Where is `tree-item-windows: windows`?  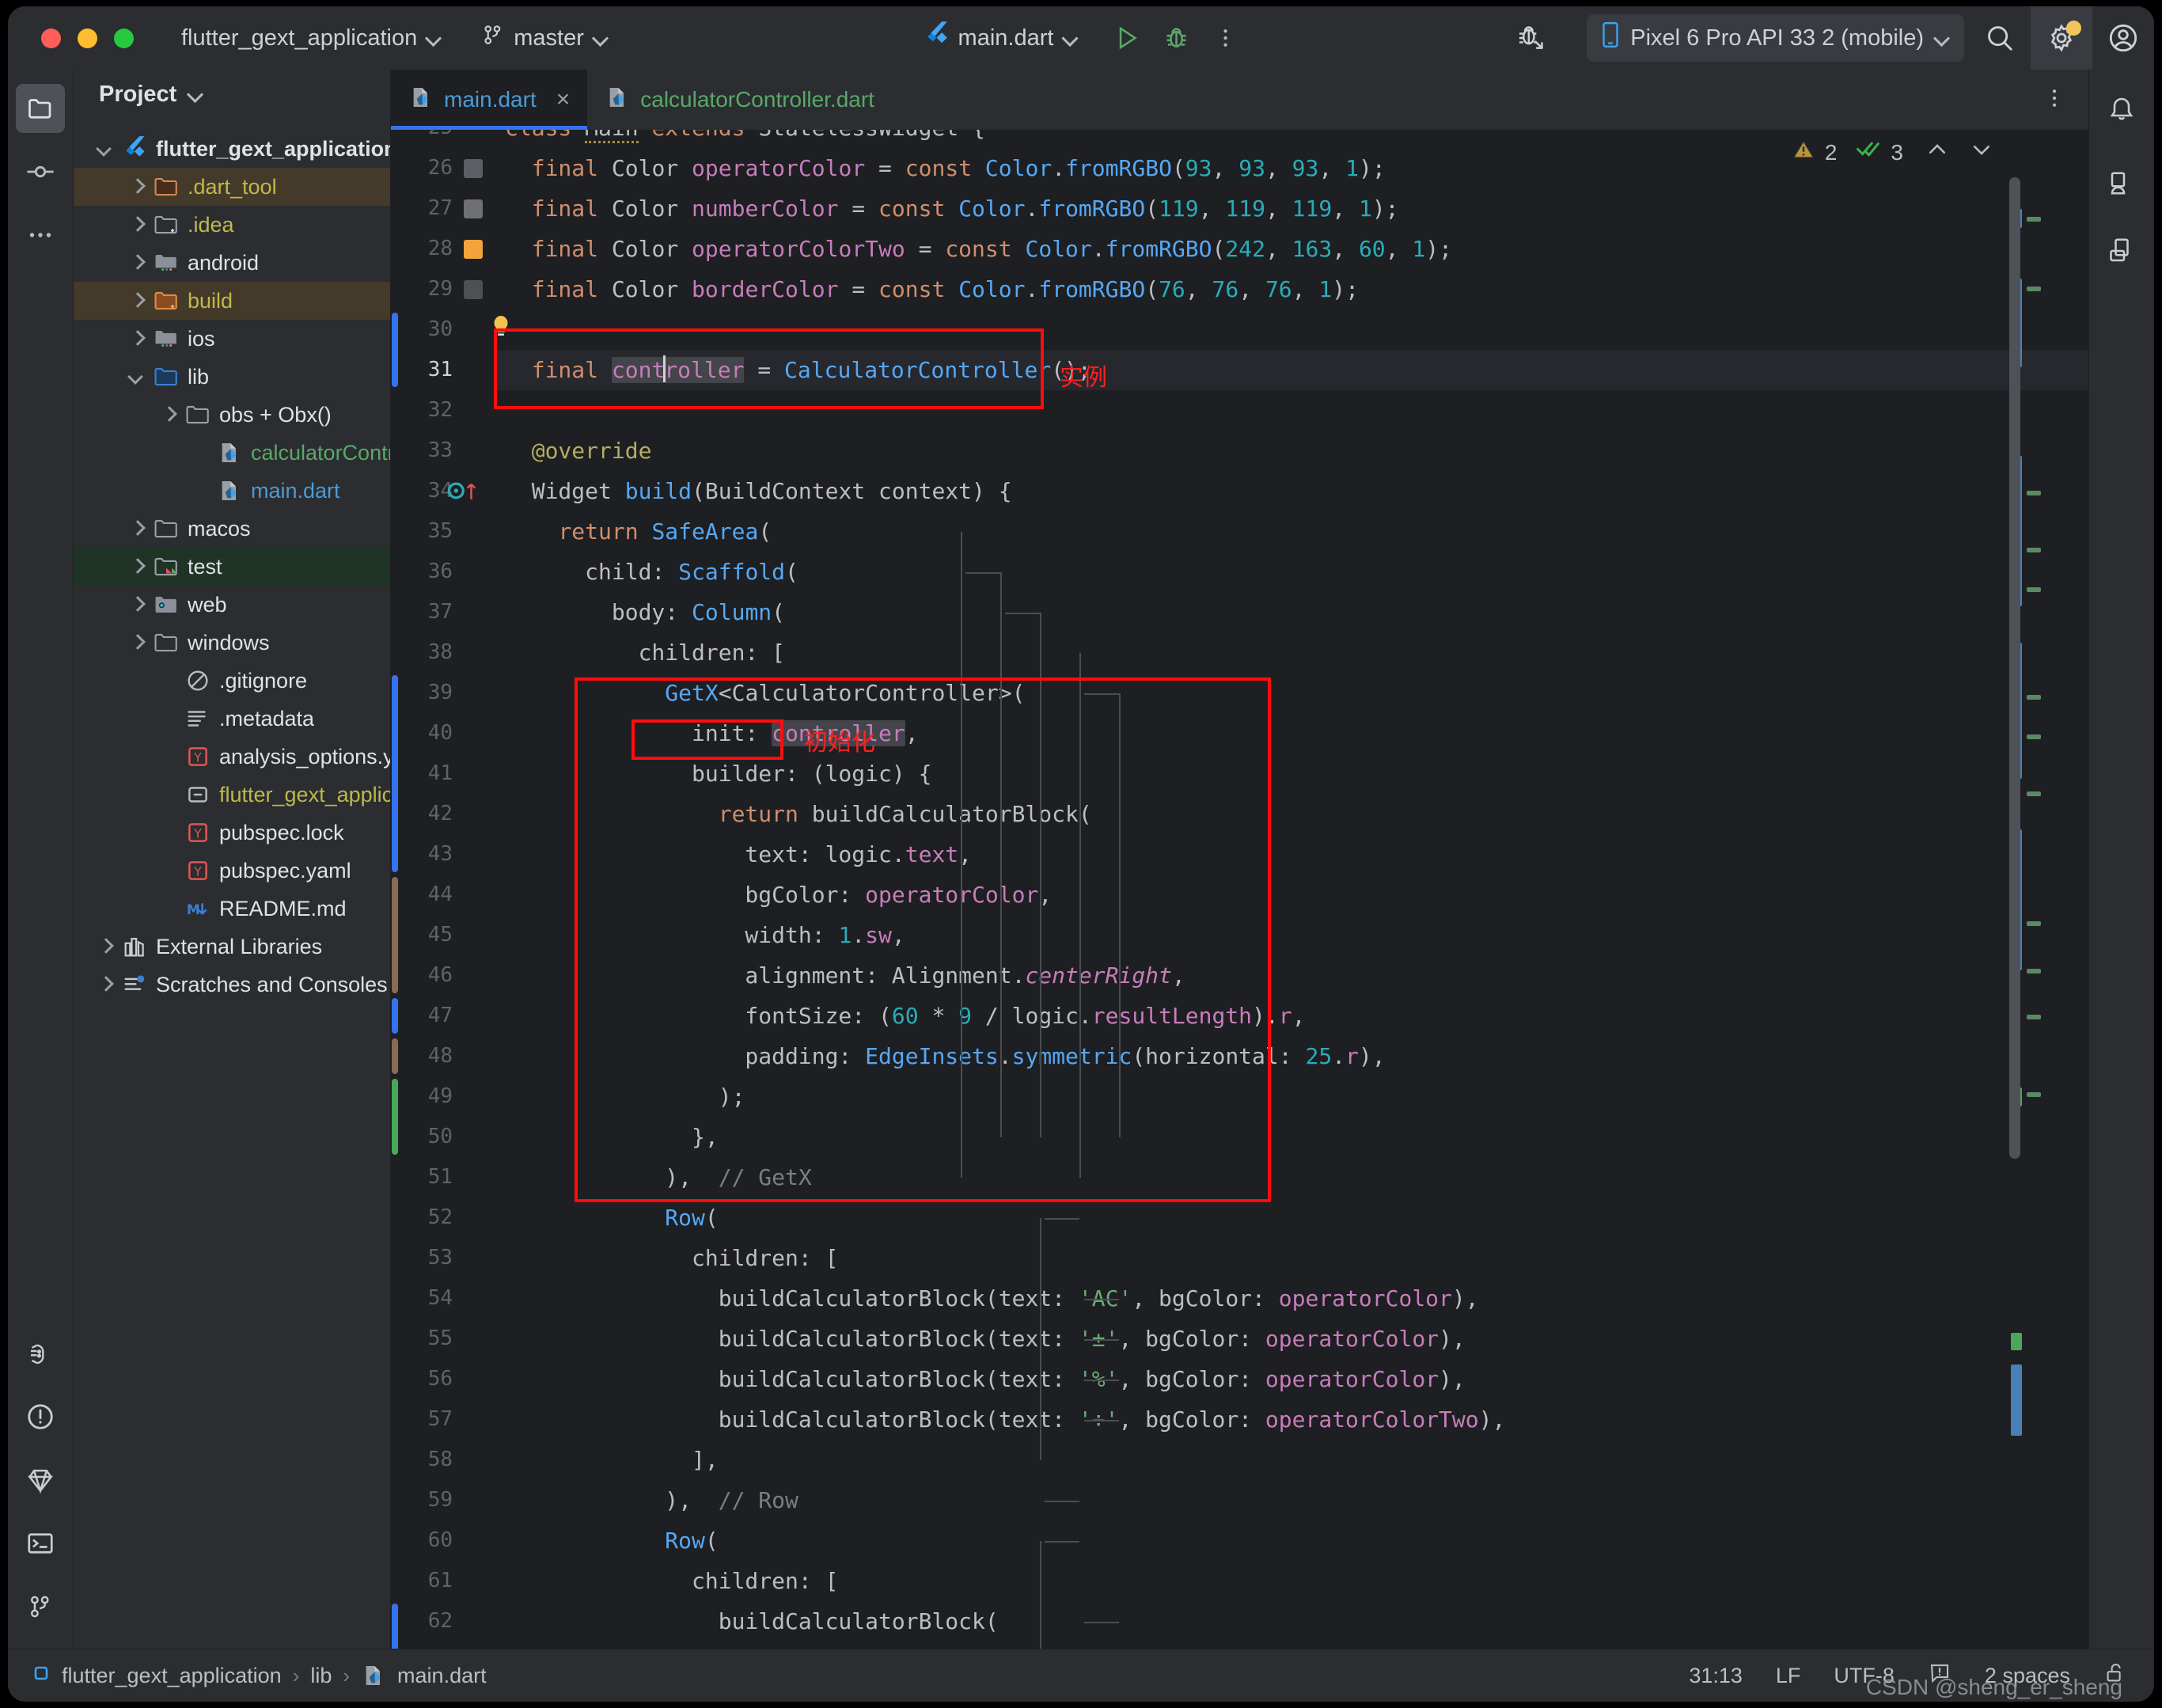 tree-item-windows: windows is located at coordinates (232, 643).